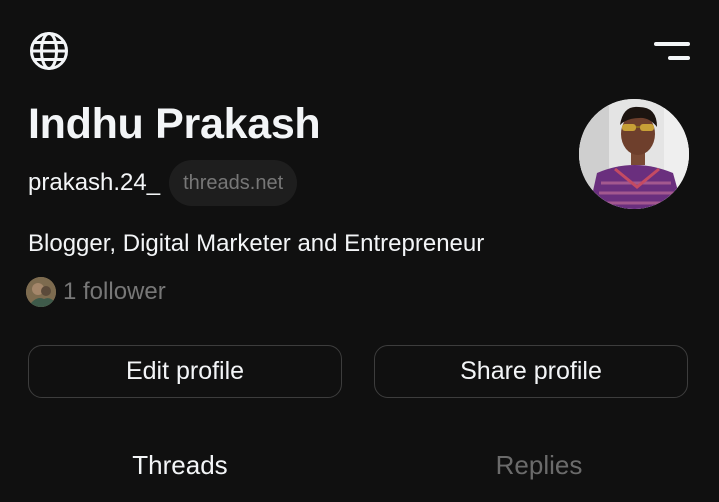 The width and height of the screenshot is (719, 502). Describe the element at coordinates (174, 124) in the screenshot. I see `profile-name: Indhu Prakash` at that location.